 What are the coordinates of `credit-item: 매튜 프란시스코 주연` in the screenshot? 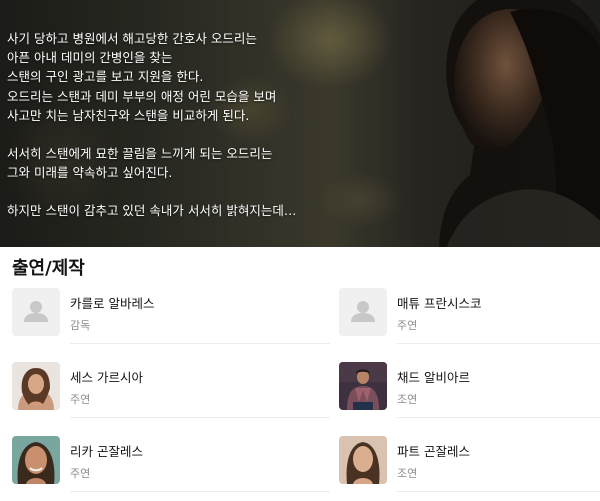 It's located at (469, 316).